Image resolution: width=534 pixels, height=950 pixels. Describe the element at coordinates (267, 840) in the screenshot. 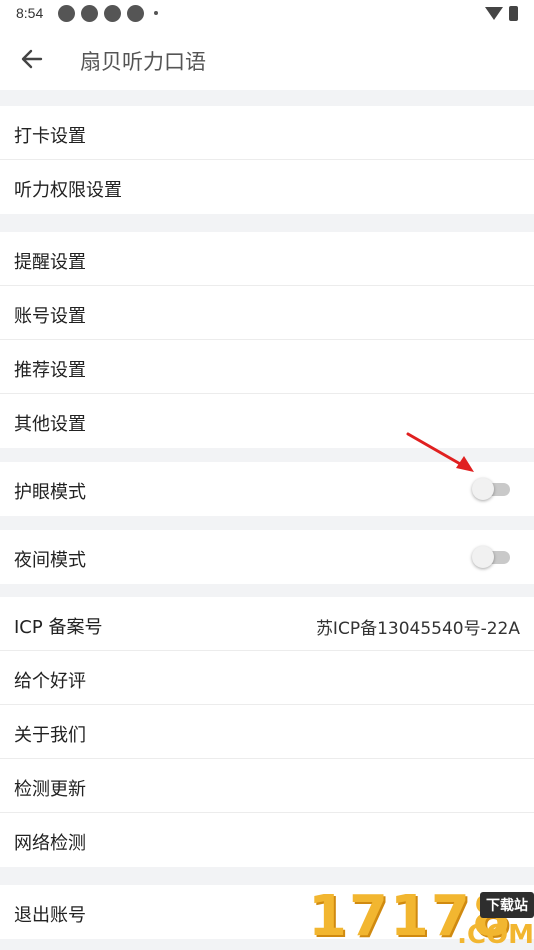

I see `setting-network-check: 网络检测` at that location.